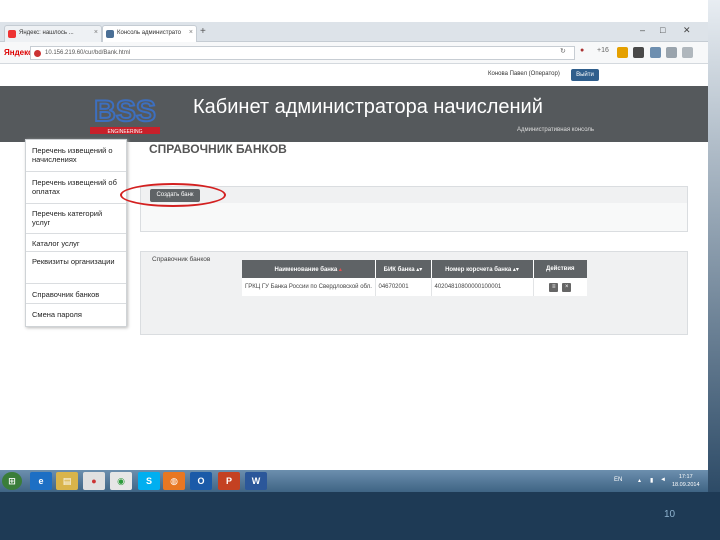 This screenshot has width=720, height=540. Describe the element at coordinates (560, 269) in the screenshot. I see `column-header-actions: Действия` at that location.